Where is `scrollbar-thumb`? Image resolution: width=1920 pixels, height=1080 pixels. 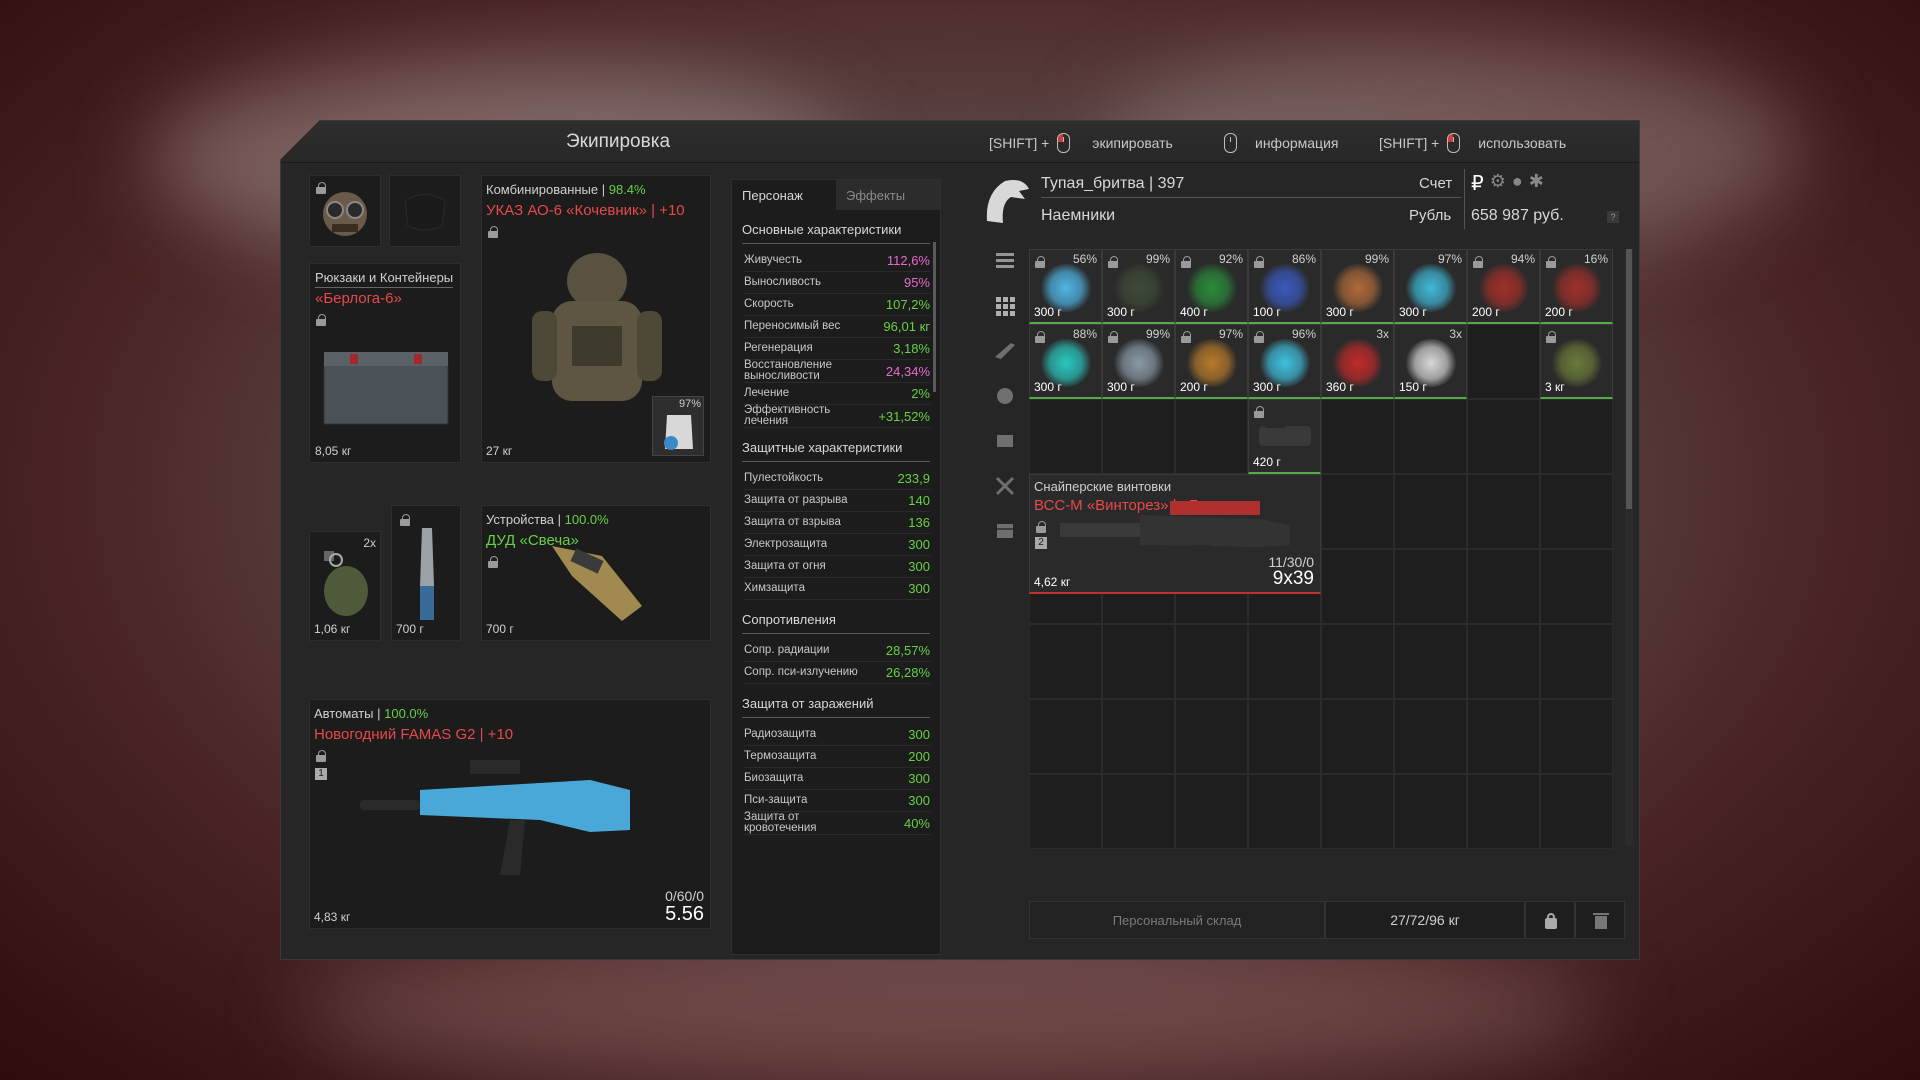
scrollbar-thumb is located at coordinates (1629, 379).